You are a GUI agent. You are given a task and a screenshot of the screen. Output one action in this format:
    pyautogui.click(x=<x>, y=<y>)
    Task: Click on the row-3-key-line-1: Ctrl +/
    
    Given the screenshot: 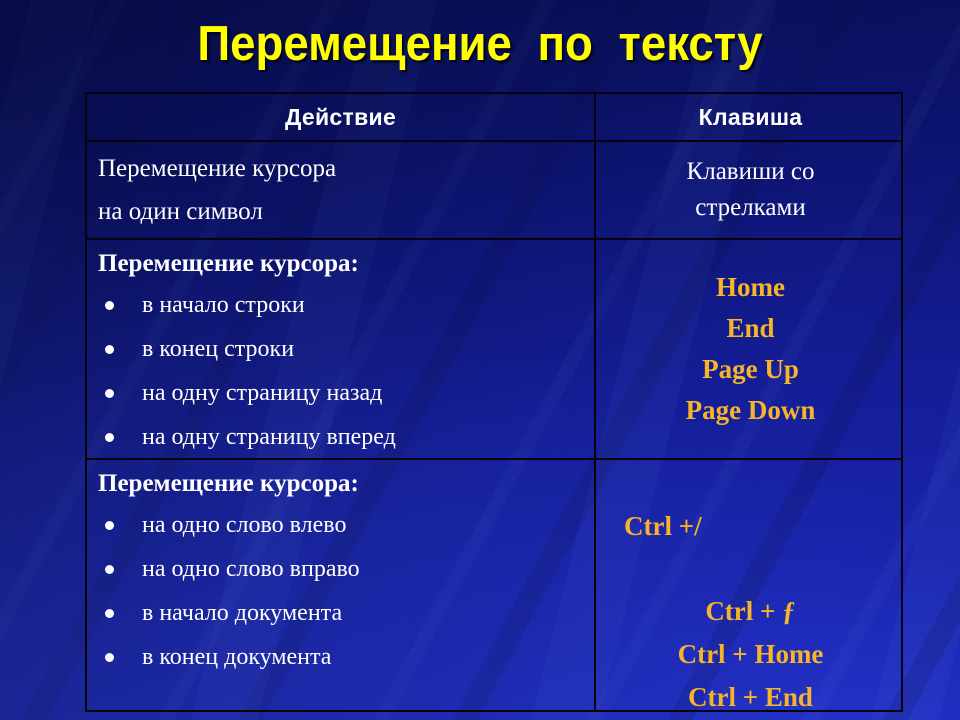 What is the action you would take?
    pyautogui.click(x=663, y=526)
    